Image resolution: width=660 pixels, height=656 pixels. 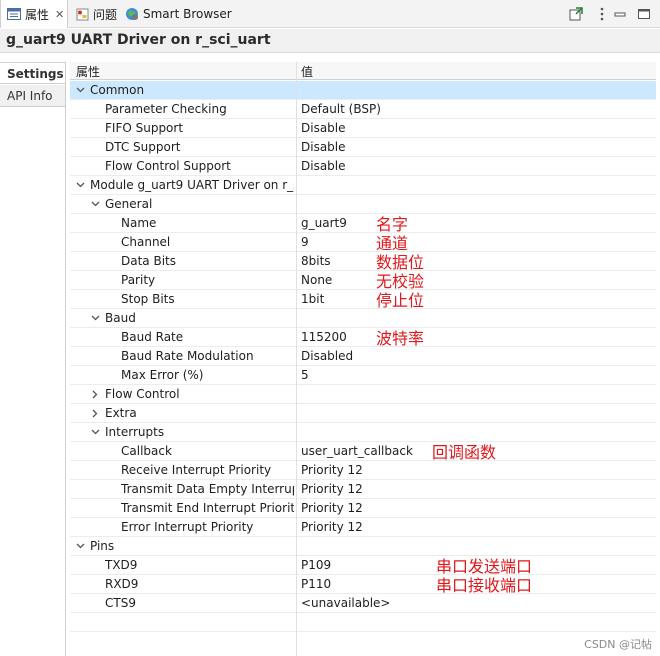 I want to click on property-row: Flow Control, so click(x=363, y=394).